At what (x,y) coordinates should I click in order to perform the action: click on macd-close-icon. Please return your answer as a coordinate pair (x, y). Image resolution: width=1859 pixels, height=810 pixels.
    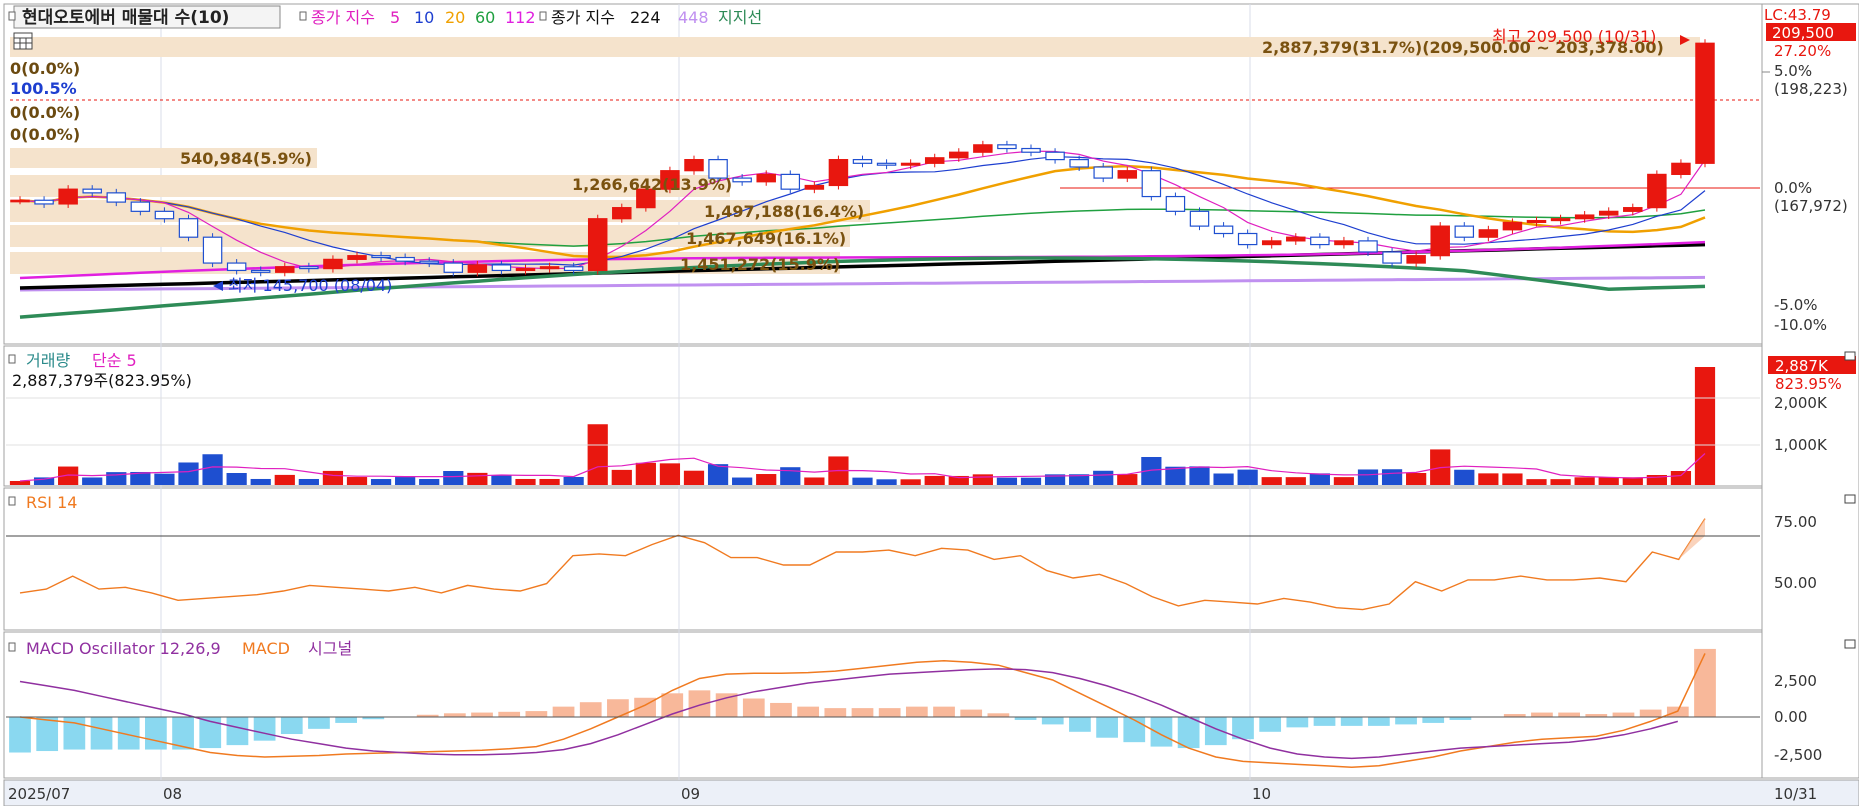
    Looking at the image, I should click on (1850, 644).